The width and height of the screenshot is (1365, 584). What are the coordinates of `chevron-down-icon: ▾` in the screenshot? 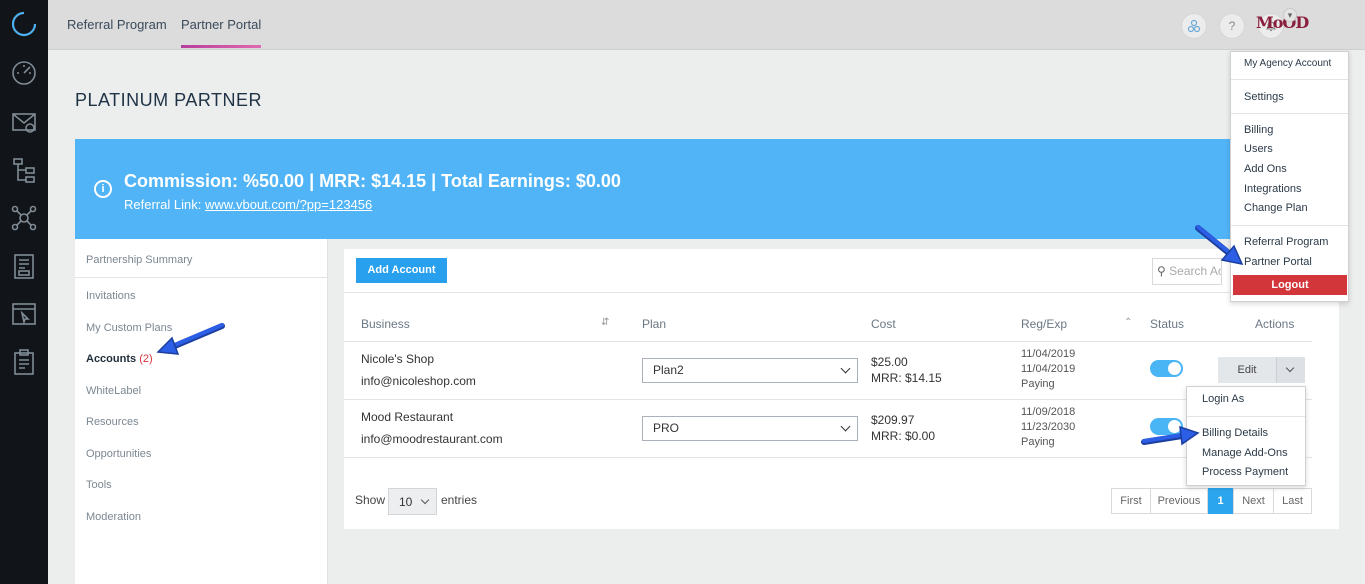 It's located at (1290, 15).